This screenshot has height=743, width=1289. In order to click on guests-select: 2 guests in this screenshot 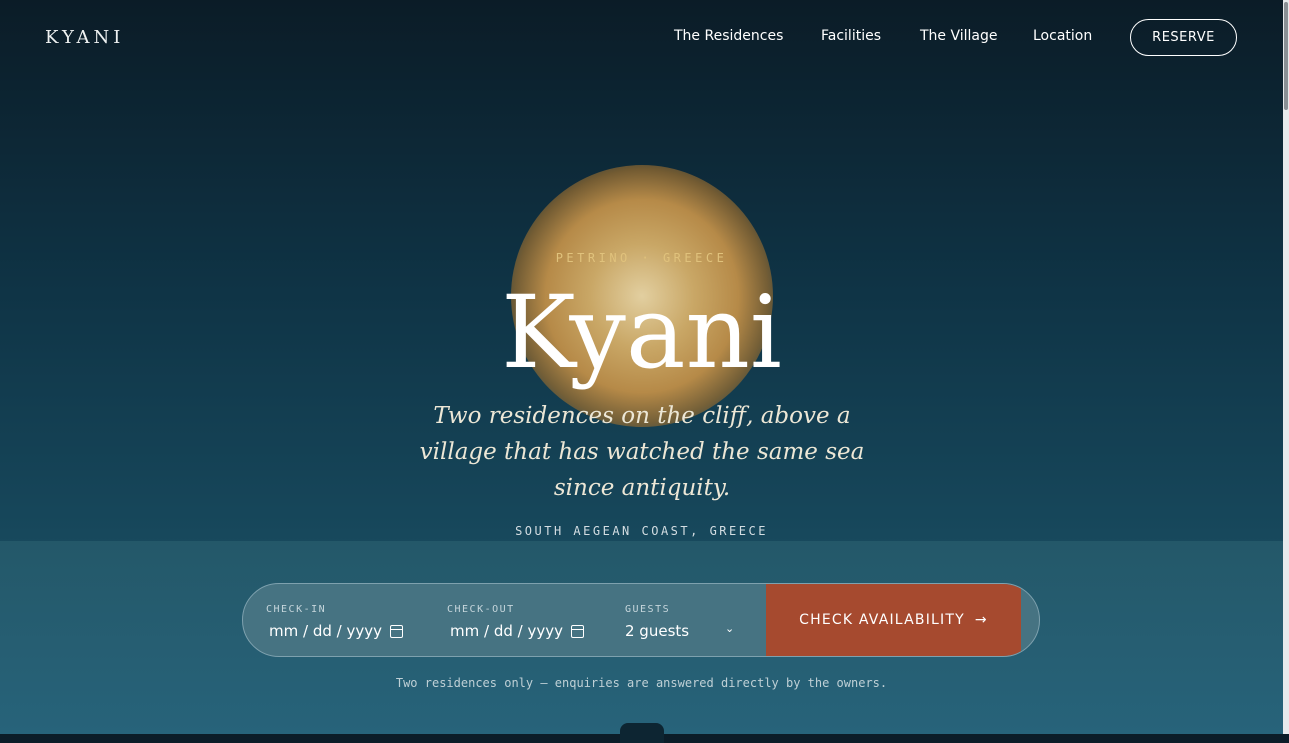, I will do `click(657, 631)`.